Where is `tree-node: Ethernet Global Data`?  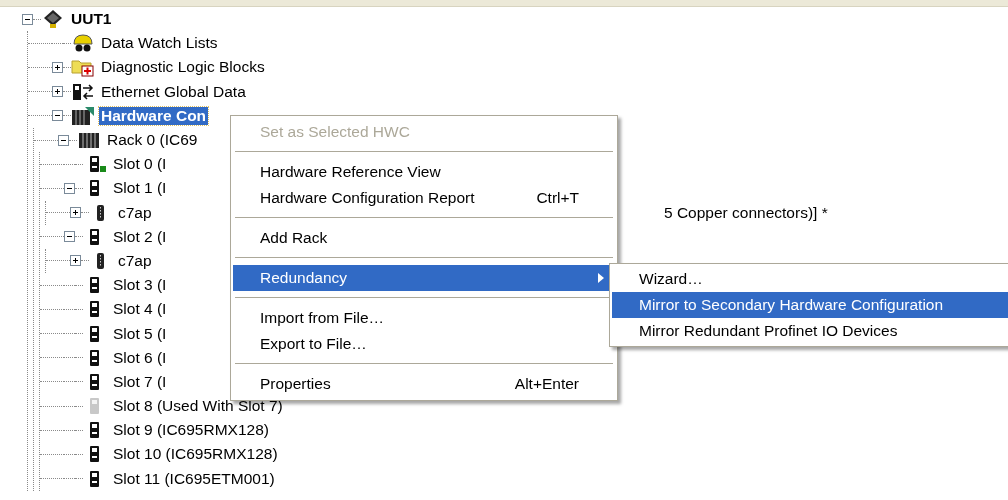
tree-node: Ethernet Global Data is located at coordinates (173, 91).